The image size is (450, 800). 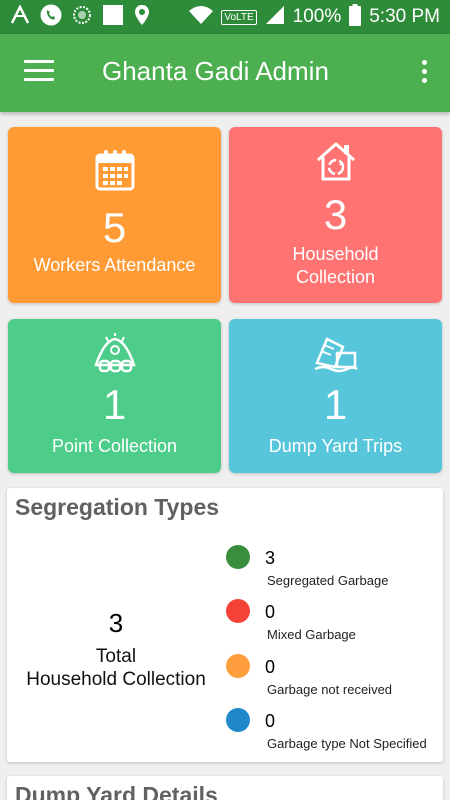 What do you see at coordinates (82, 17) in the screenshot?
I see `loader-icon` at bounding box center [82, 17].